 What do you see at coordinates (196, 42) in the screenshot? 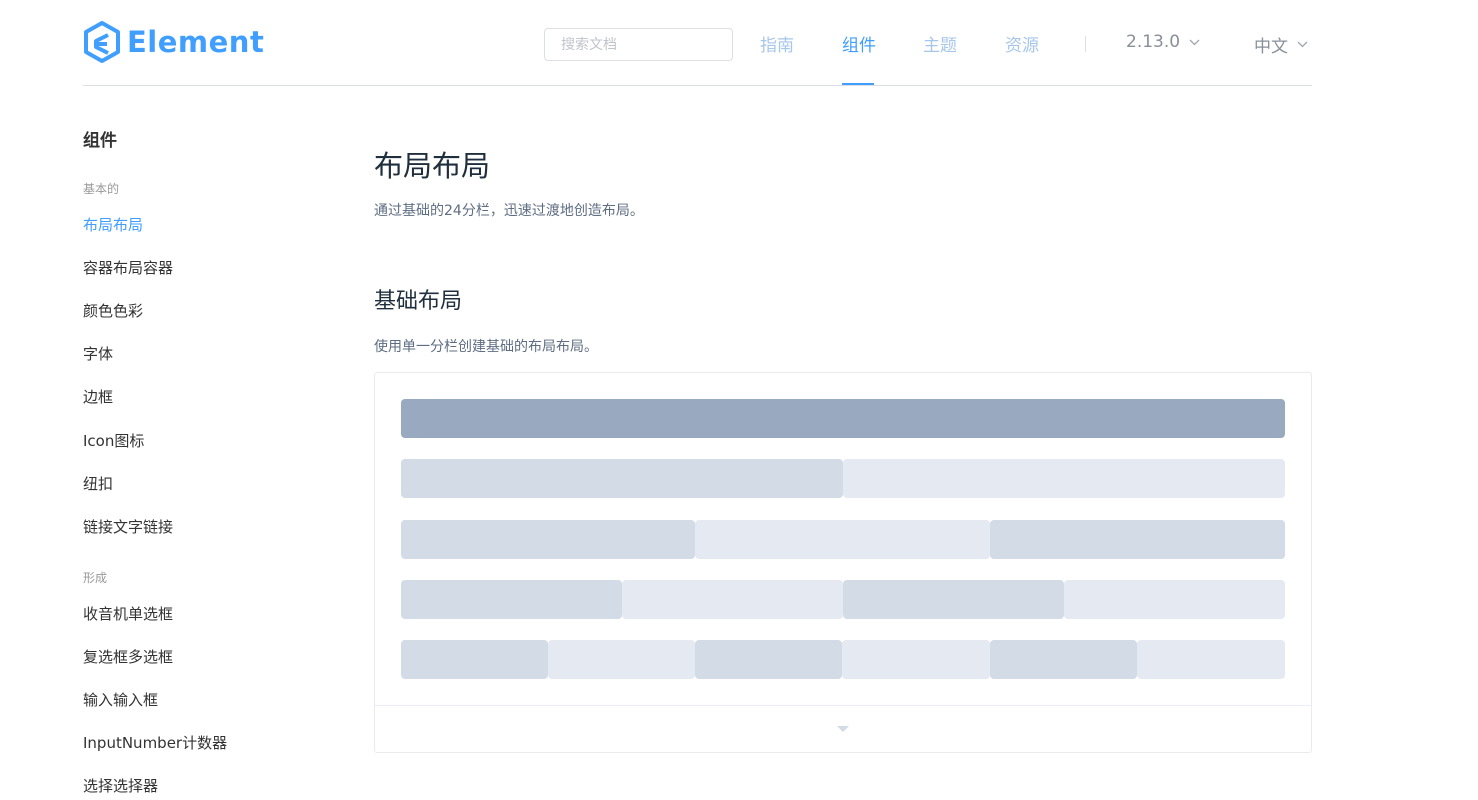
I see `logo-text: Element` at bounding box center [196, 42].